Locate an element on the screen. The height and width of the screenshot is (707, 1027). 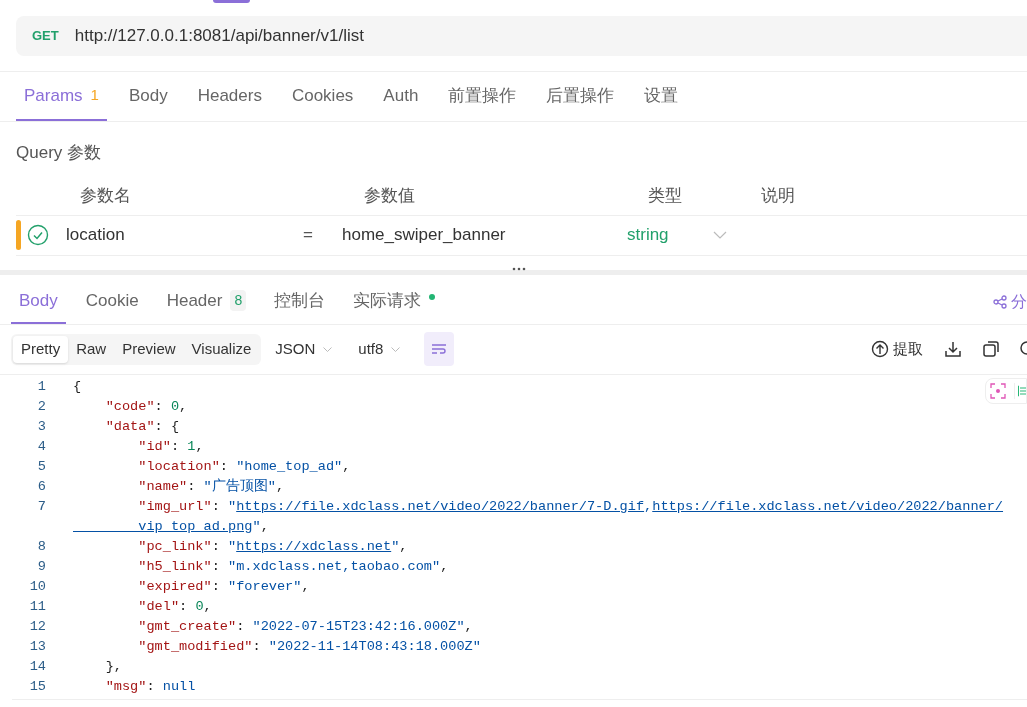
code-token: "forever" is located at coordinates (265, 586).